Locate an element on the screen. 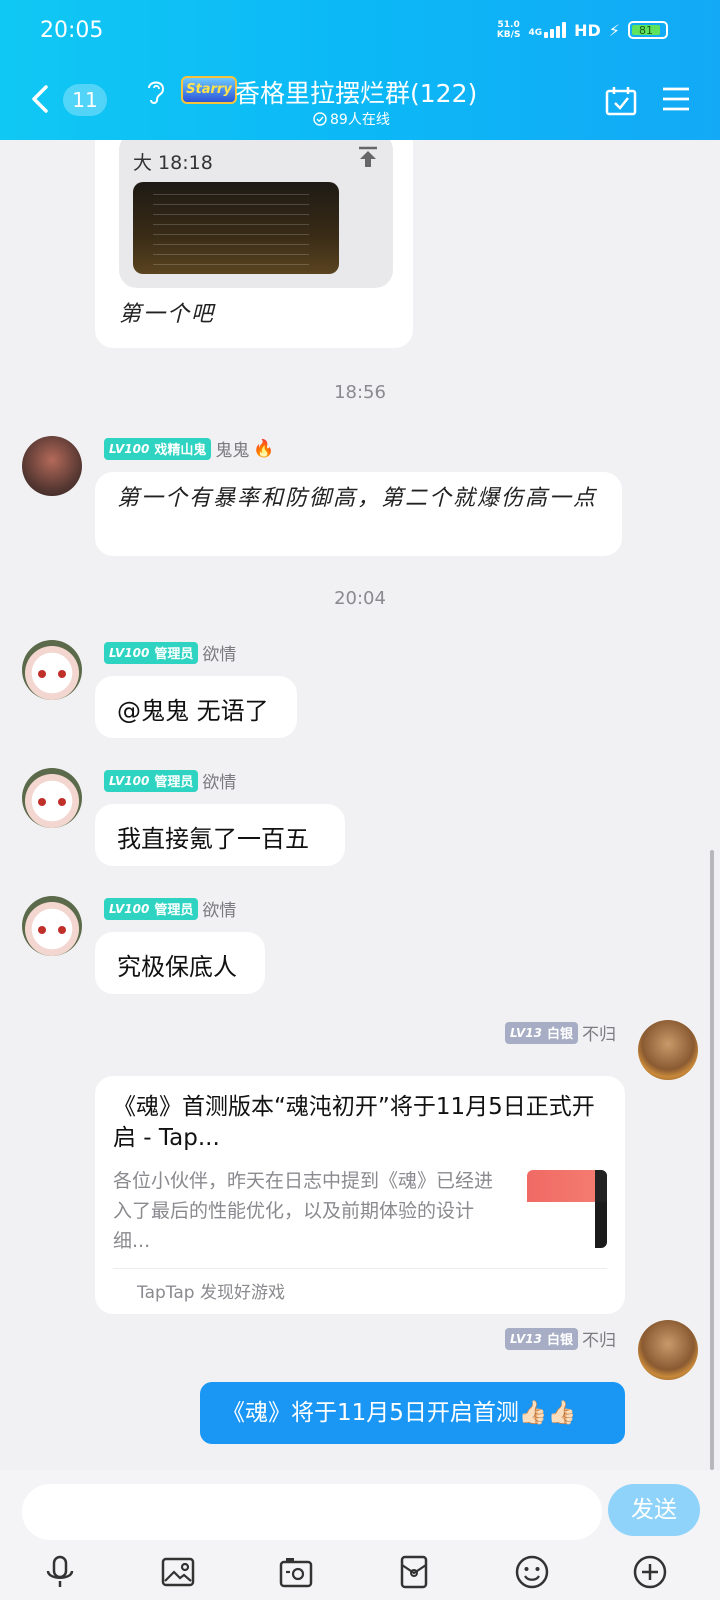  link-source: TapTap 发现好游戏 is located at coordinates (211, 1293).